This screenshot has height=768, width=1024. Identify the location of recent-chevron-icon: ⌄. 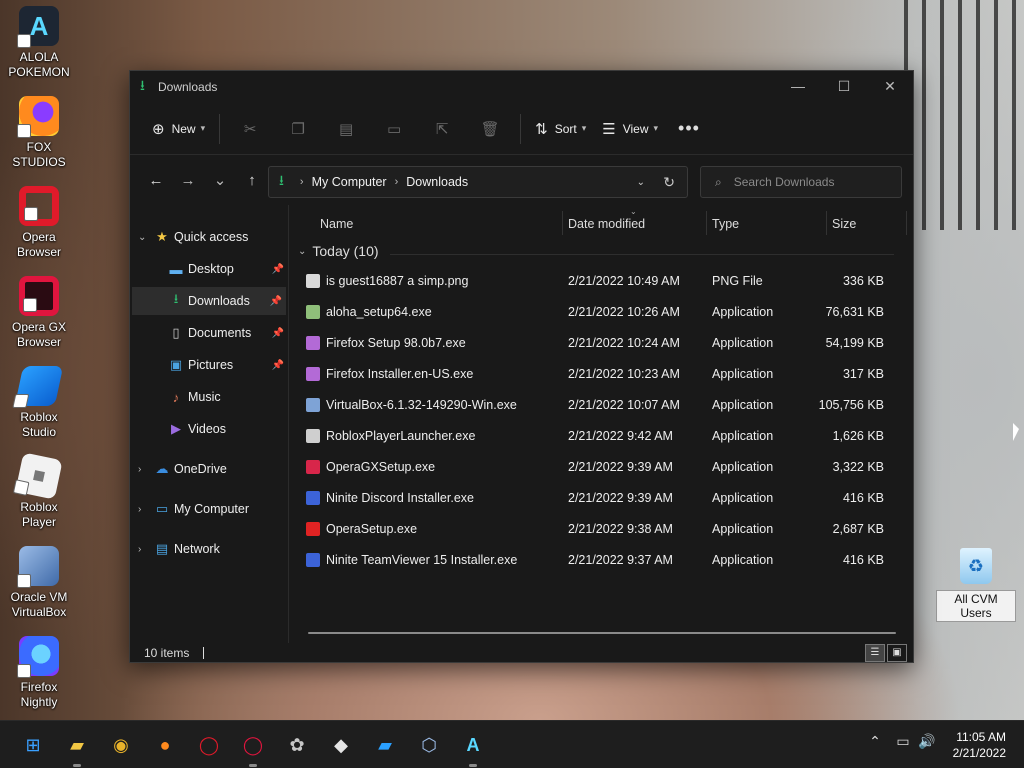
(220, 180).